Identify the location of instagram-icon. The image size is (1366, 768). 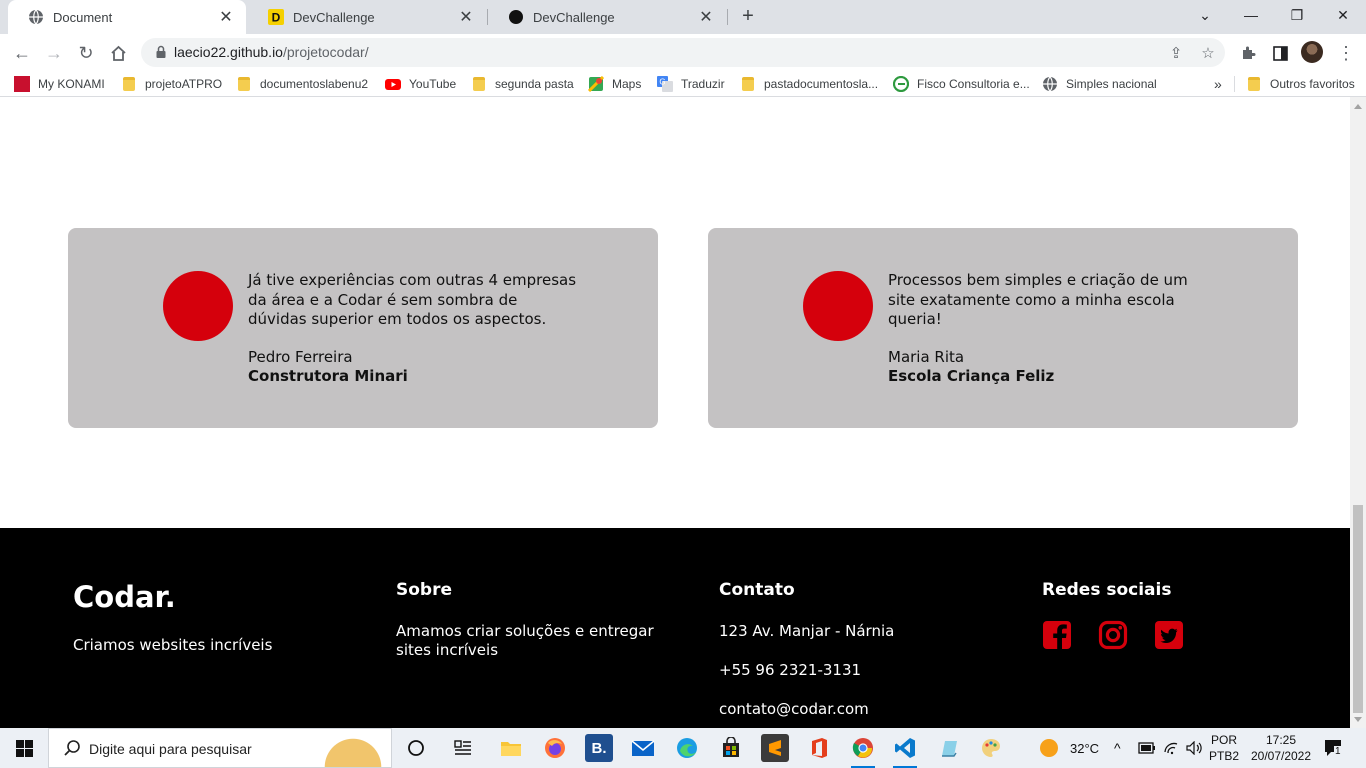
(1113, 635).